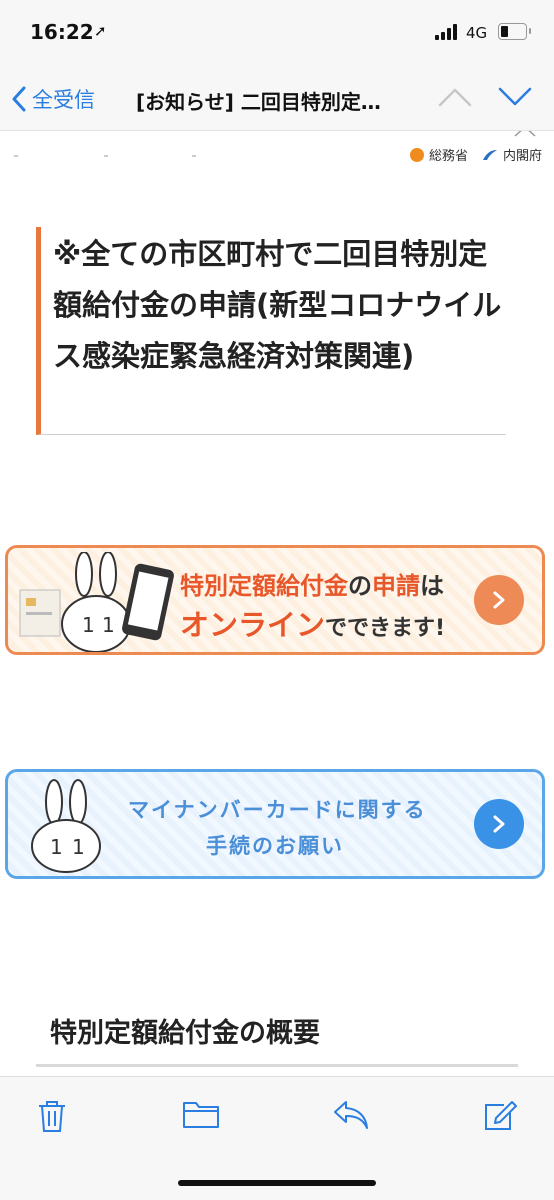  I want to click on trash-icon, so click(52, 1116).